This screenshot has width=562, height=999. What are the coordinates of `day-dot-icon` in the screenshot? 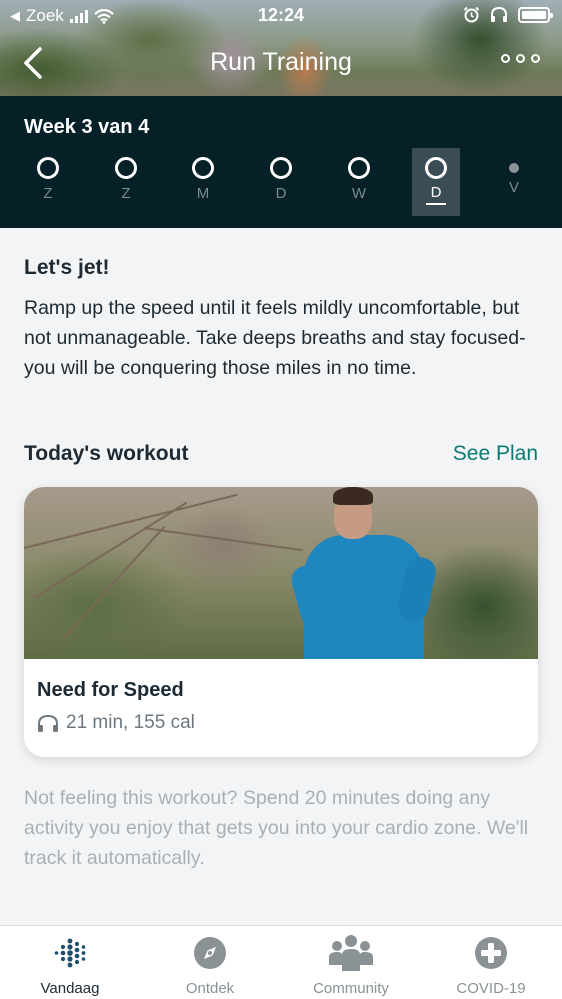 It's located at (514, 168).